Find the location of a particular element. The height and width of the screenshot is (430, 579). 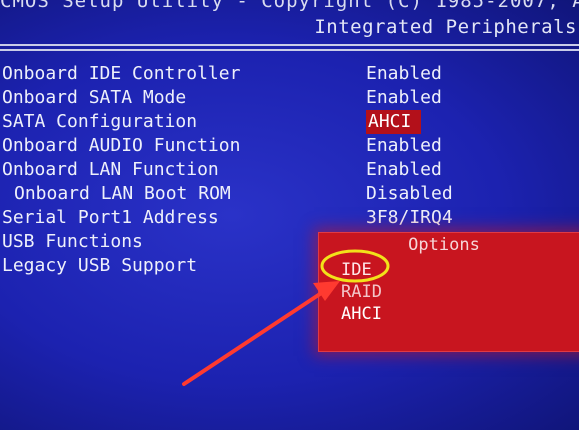

option-ahci: AHCI is located at coordinates (361, 314).